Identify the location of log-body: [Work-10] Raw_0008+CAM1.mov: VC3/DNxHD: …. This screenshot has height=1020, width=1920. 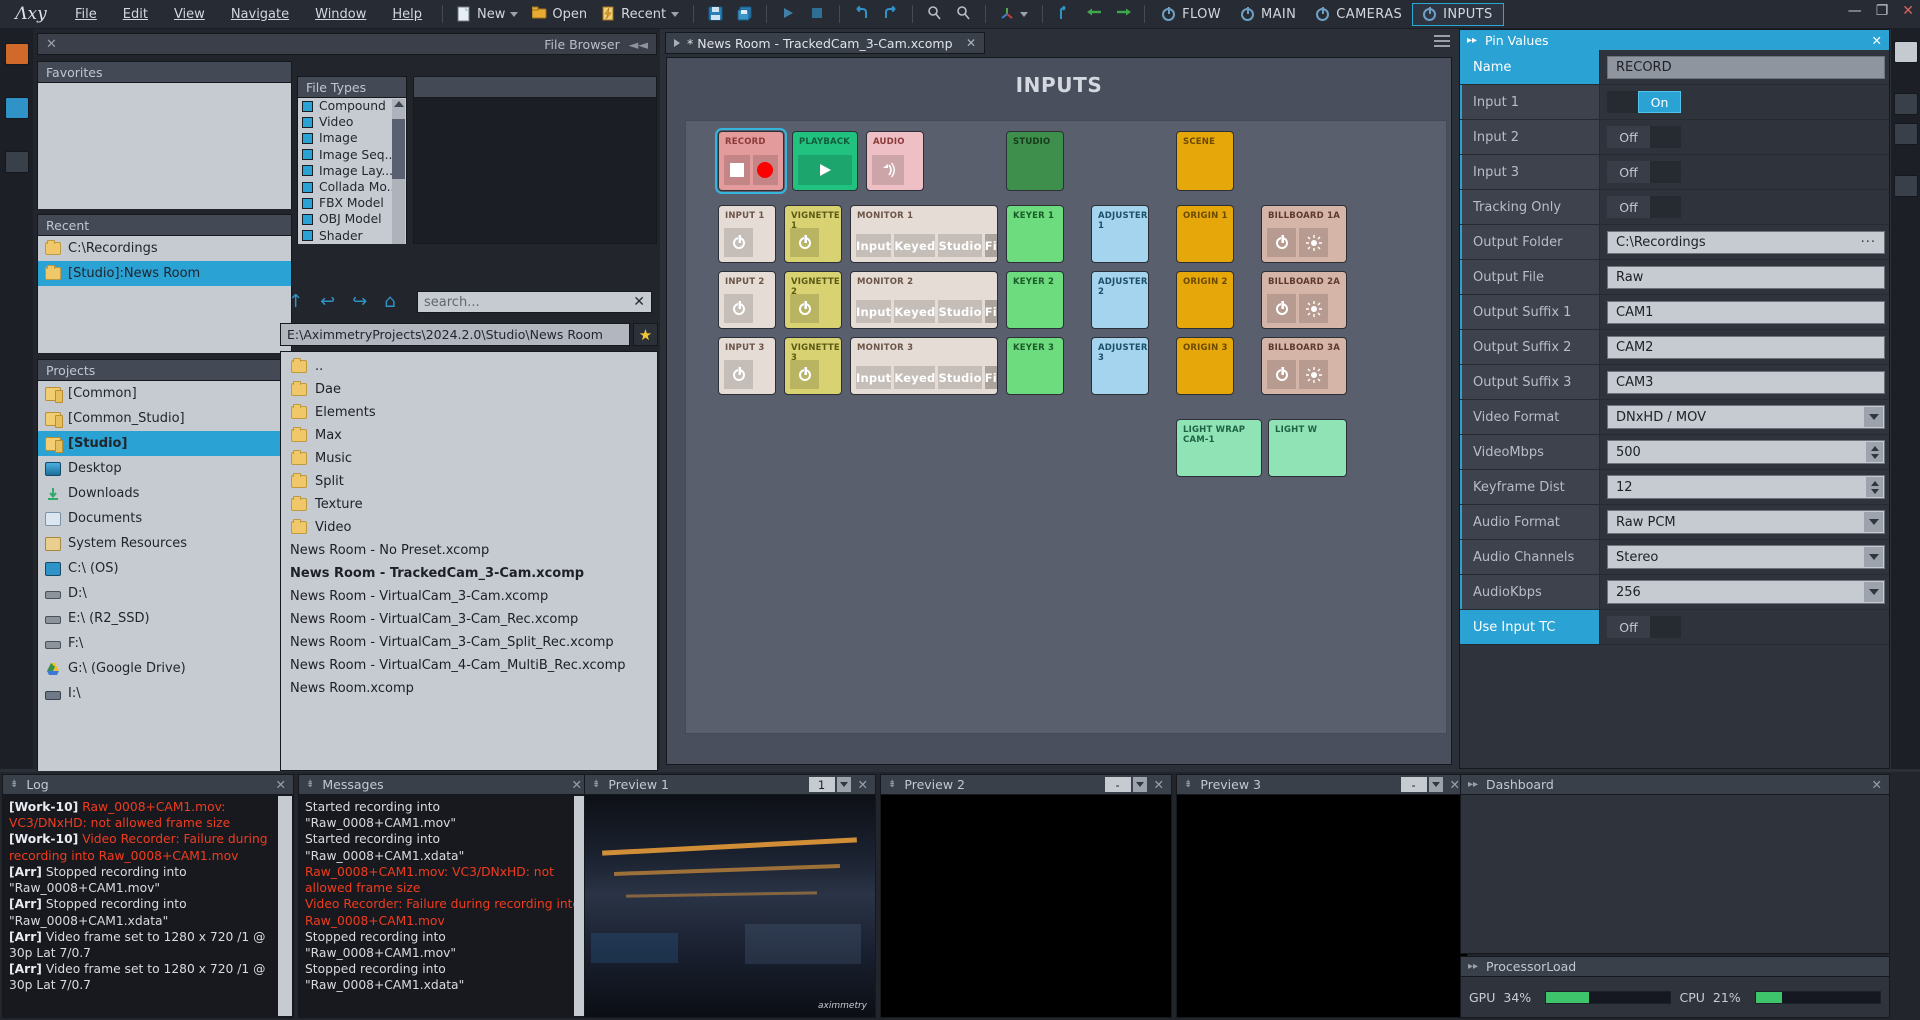
(148, 906).